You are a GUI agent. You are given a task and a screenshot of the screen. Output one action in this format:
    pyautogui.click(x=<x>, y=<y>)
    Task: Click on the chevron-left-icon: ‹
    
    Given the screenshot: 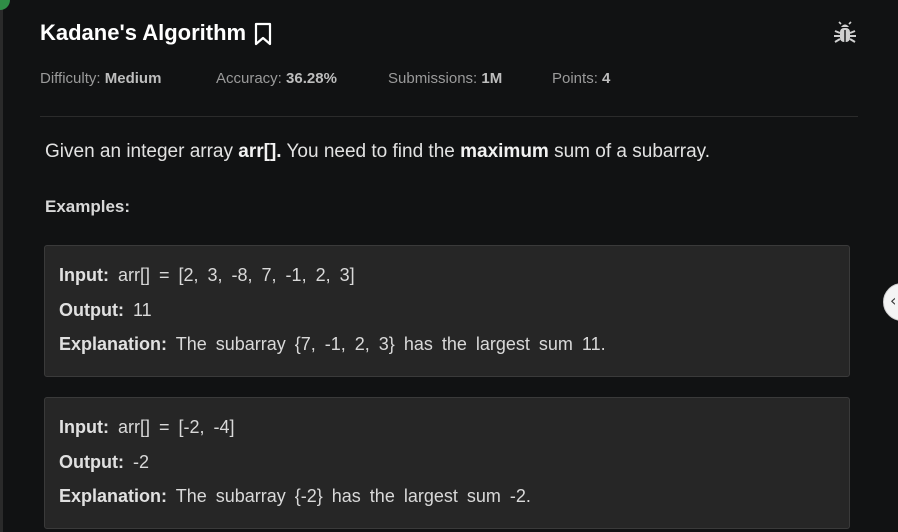 What is the action you would take?
    pyautogui.click(x=893, y=300)
    